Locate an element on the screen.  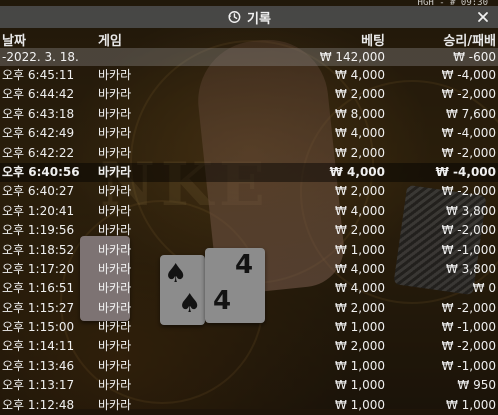
row-date: 오후 6:44:42 is located at coordinates (38, 94).